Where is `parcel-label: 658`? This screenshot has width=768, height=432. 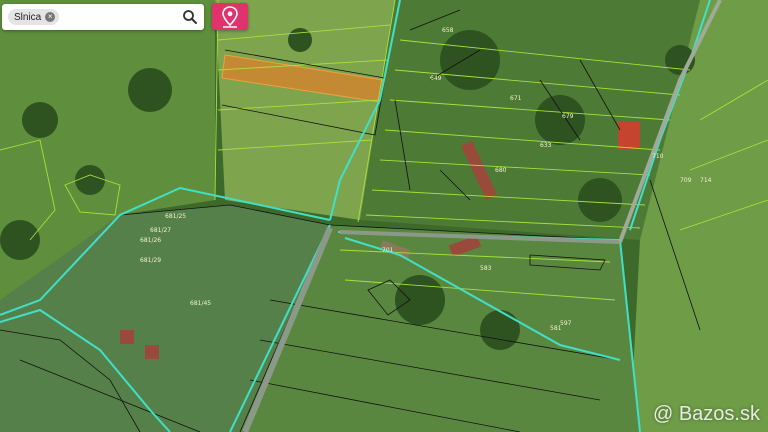 parcel-label: 658 is located at coordinates (448, 30).